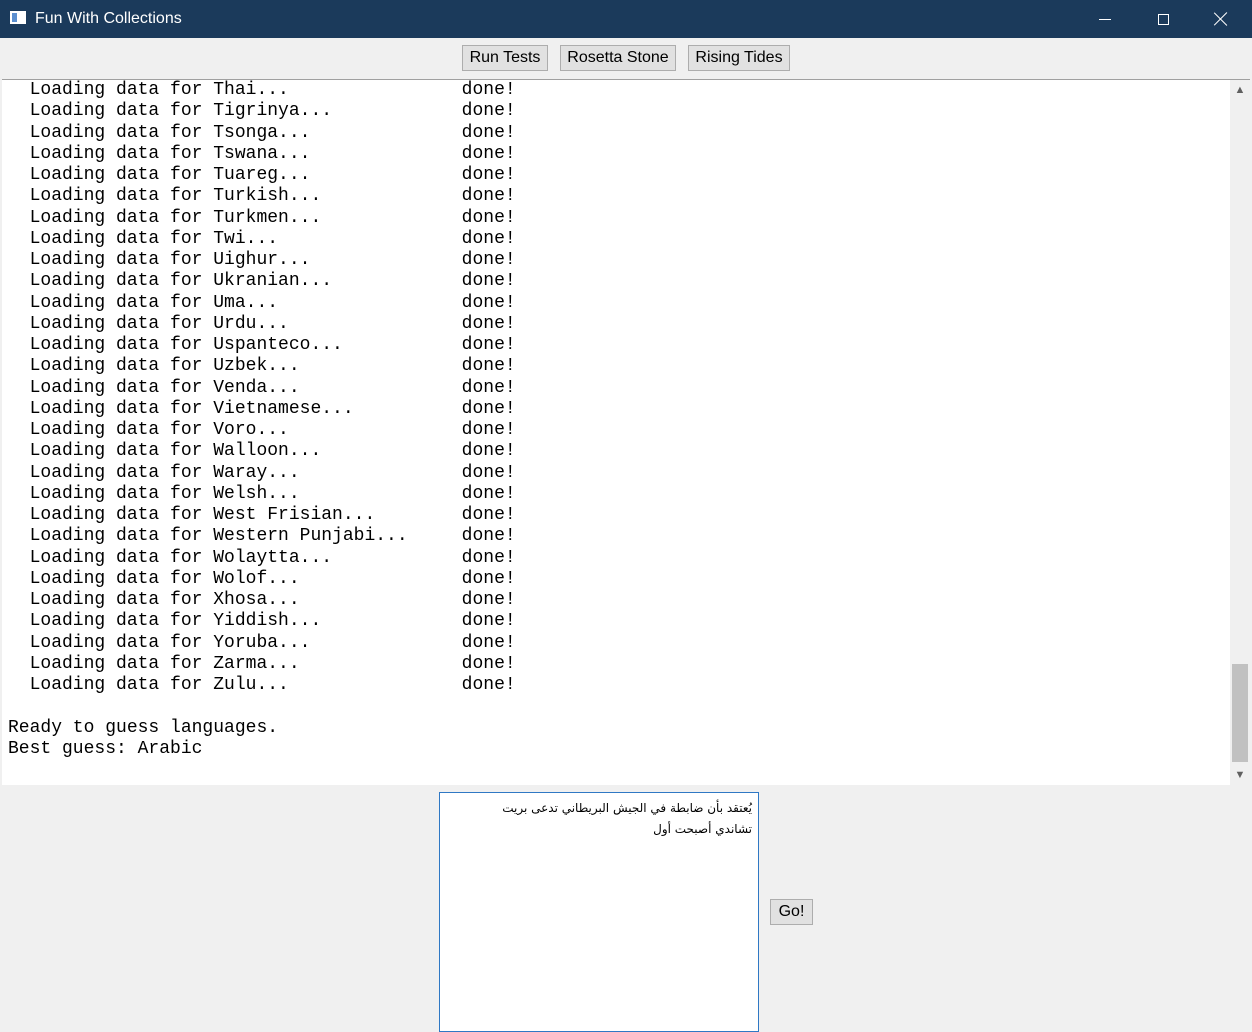 This screenshot has width=1252, height=1032. I want to click on log-line: Loading data for Zarma... done!, so click(262, 663).